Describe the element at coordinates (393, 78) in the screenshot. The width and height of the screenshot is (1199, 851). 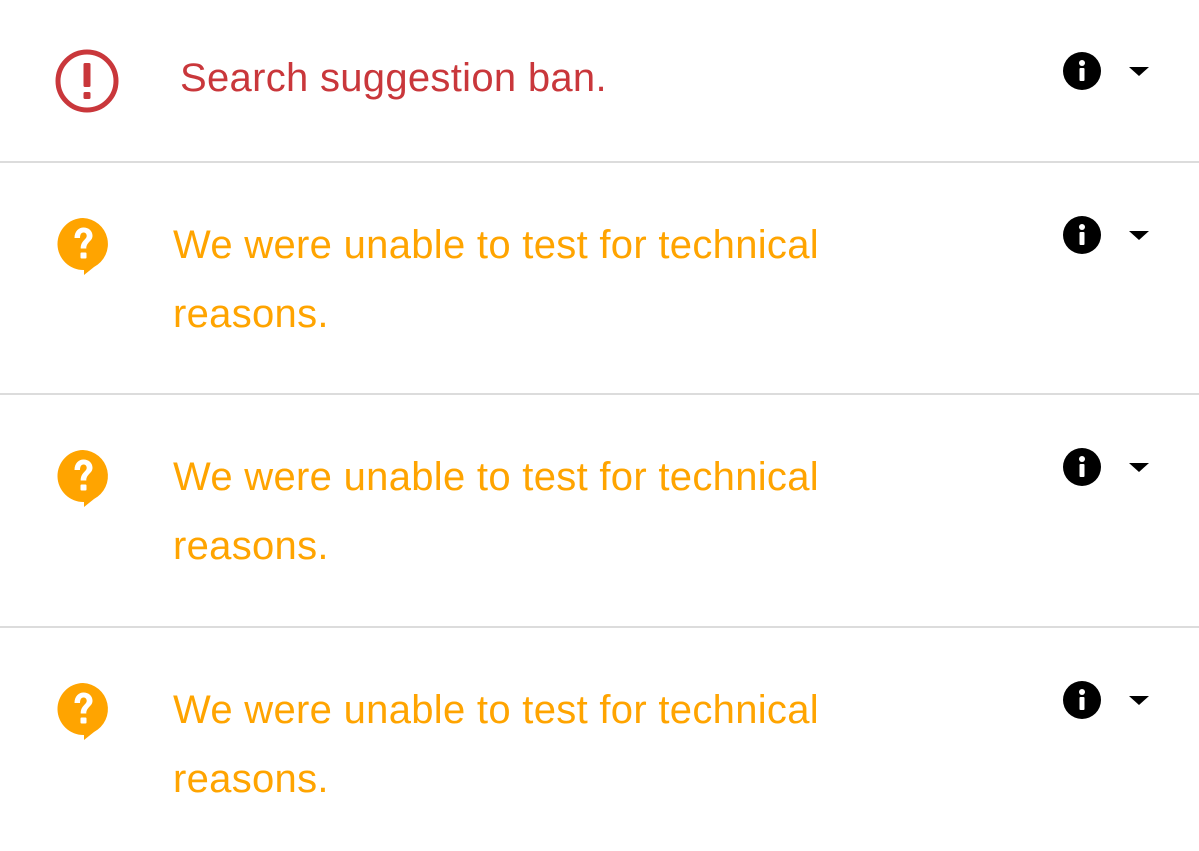
I see `result-message: Search suggestion ban.` at that location.